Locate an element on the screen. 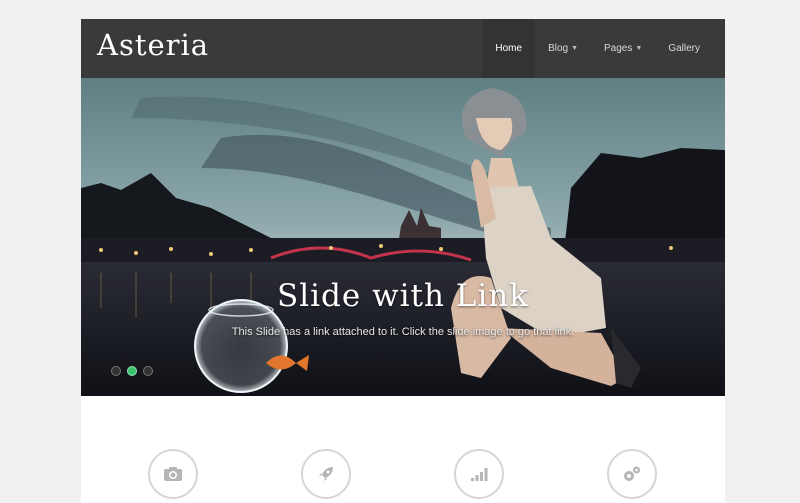 This screenshot has height=503, width=800. nav-item-pages: Pages ▼ is located at coordinates (623, 48).